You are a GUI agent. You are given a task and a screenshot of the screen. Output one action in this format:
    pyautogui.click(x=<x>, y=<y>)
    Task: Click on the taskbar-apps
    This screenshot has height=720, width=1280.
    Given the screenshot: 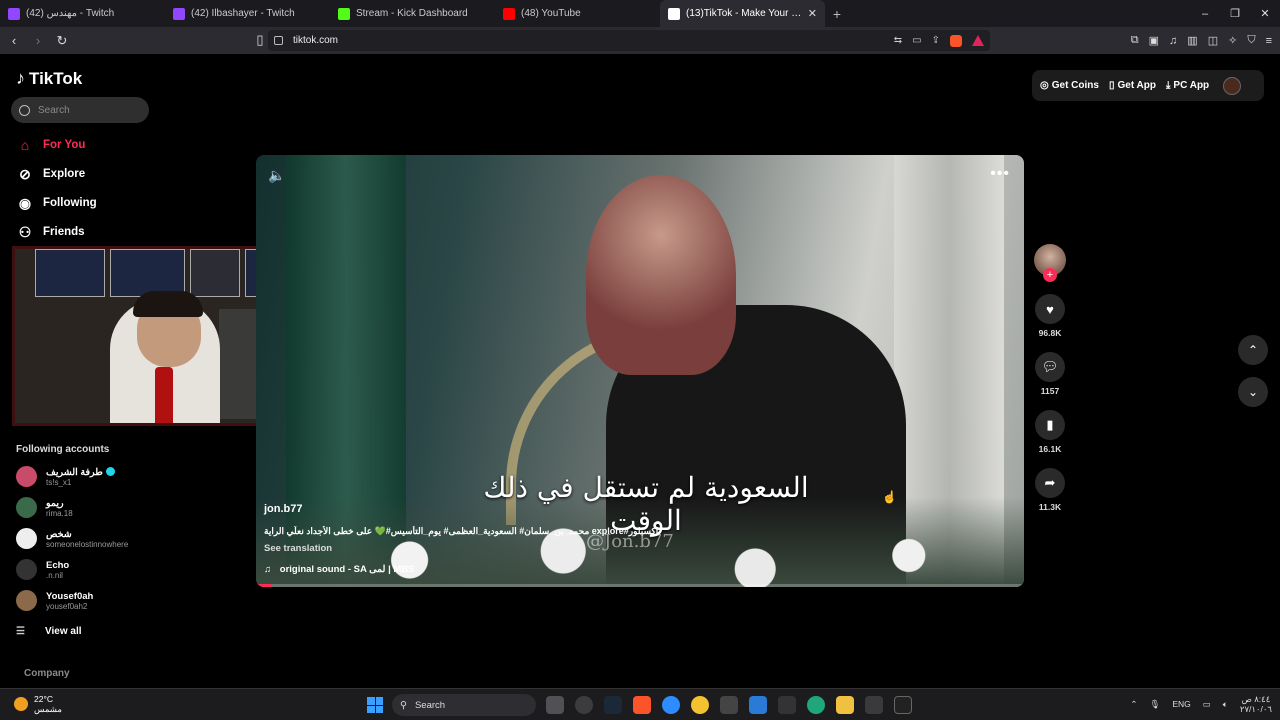 What is the action you would take?
    pyautogui.click(x=729, y=705)
    